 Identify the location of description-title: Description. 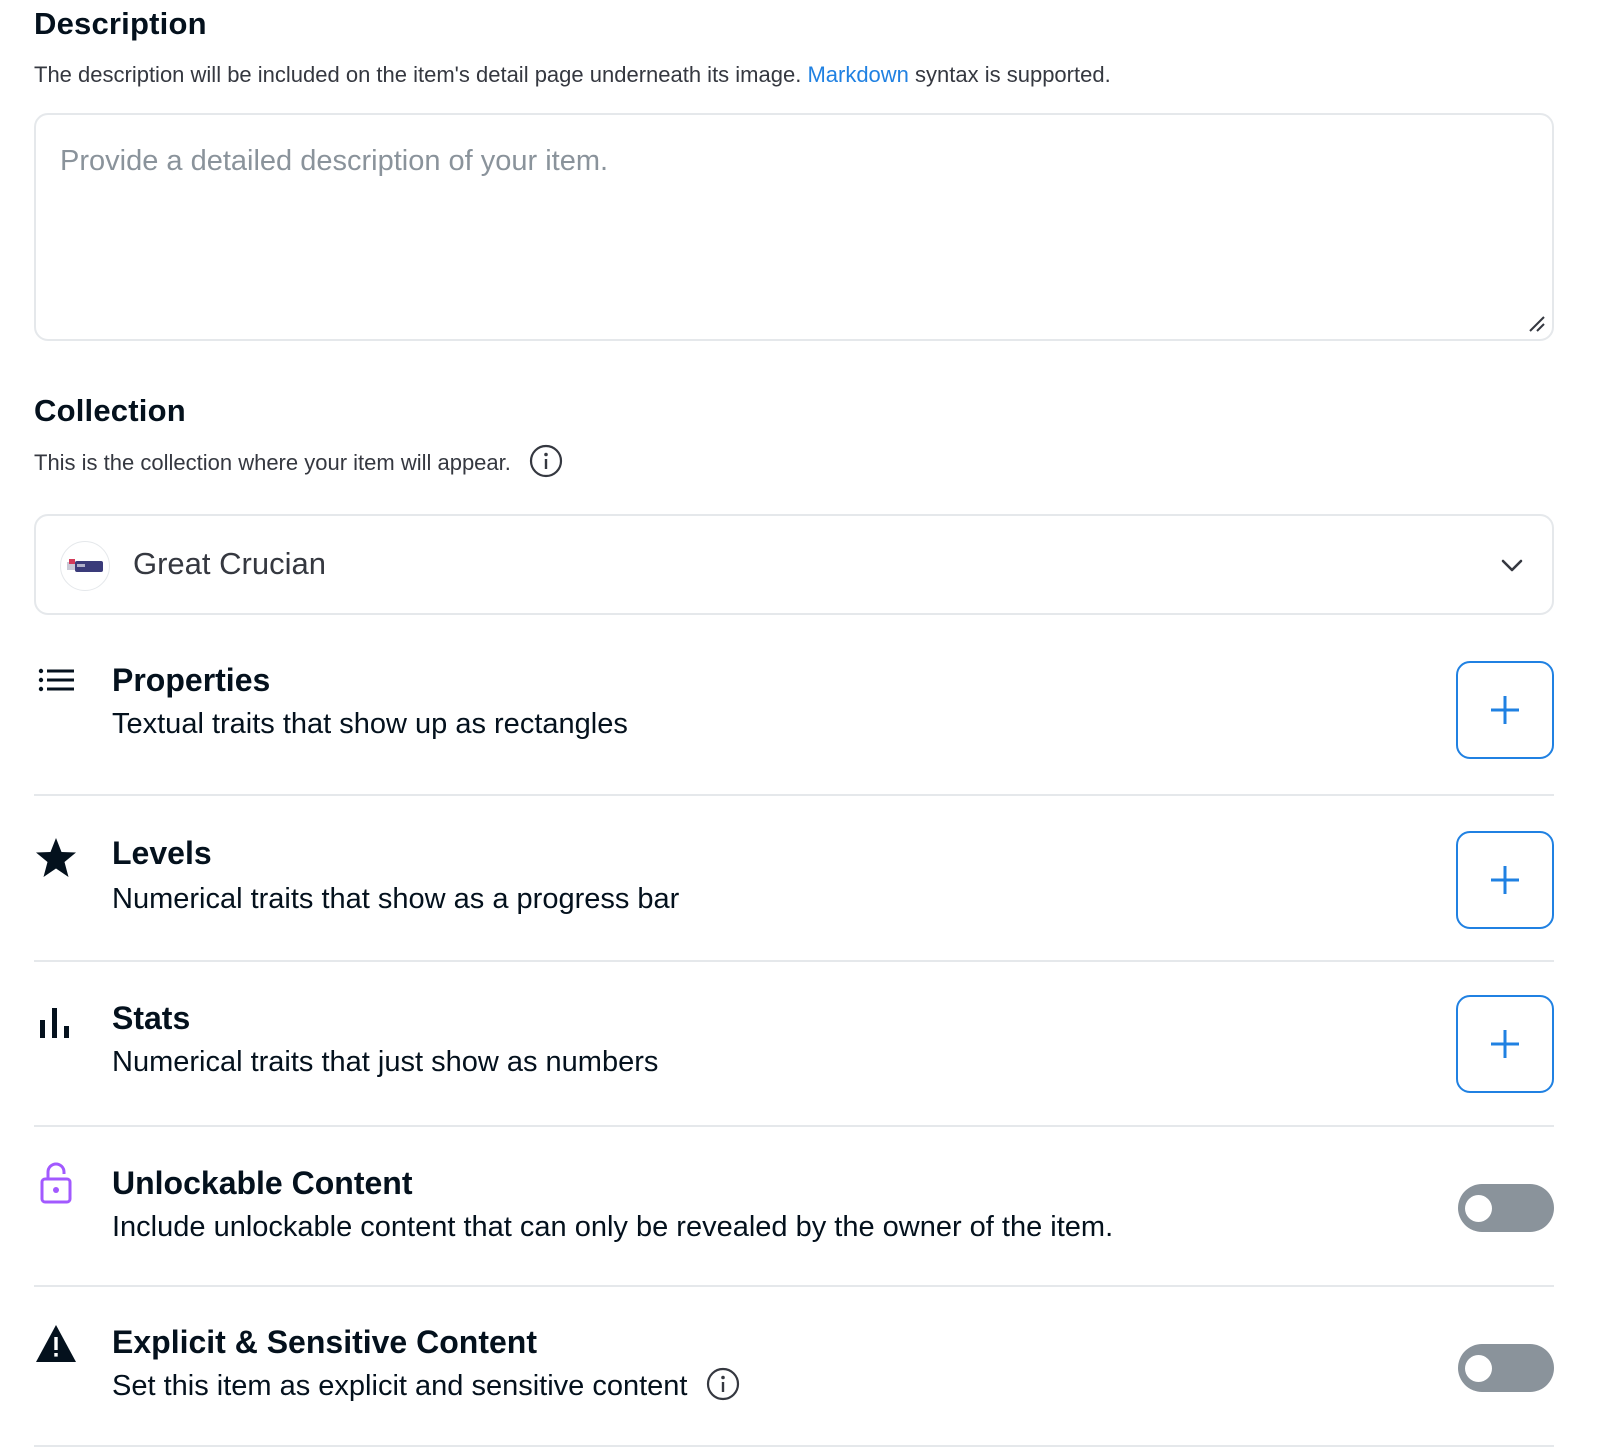
(120, 23).